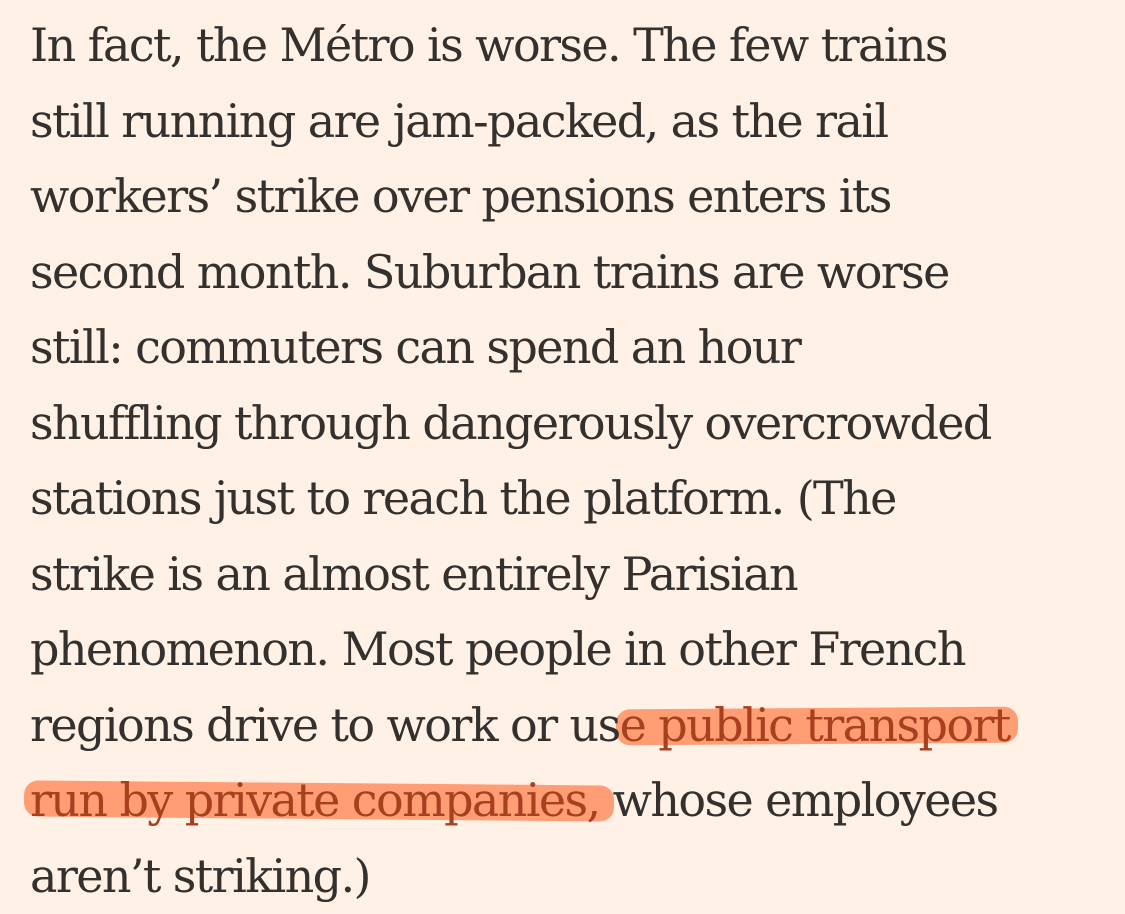 This screenshot has height=914, width=1125. What do you see at coordinates (799, 800) in the screenshot?
I see `article-text: whose employees` at bounding box center [799, 800].